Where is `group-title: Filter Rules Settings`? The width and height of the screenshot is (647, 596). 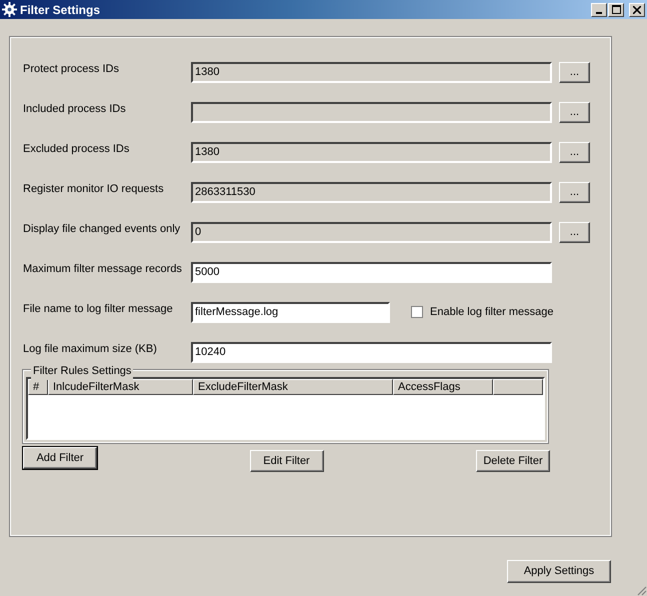
group-title: Filter Rules Settings is located at coordinates (82, 371).